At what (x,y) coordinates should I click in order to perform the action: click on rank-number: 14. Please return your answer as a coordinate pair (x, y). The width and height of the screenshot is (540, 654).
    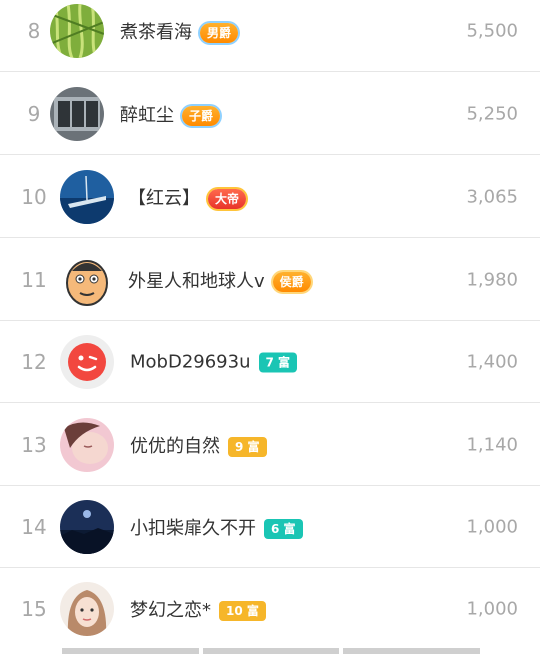
    Looking at the image, I should click on (34, 527).